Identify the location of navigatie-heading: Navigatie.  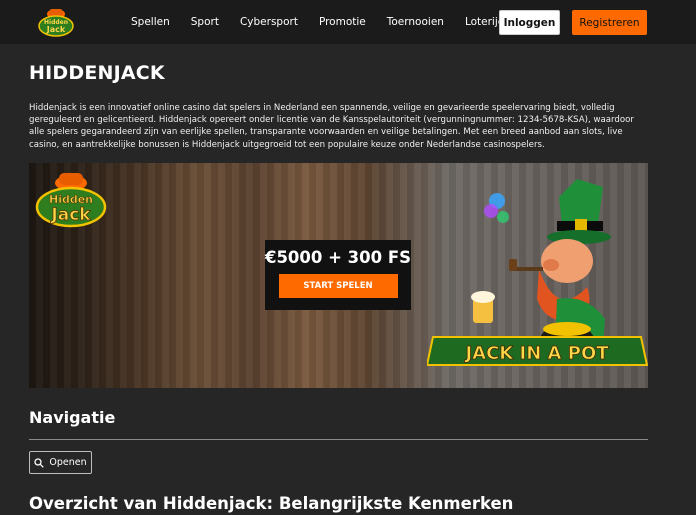
(72, 417).